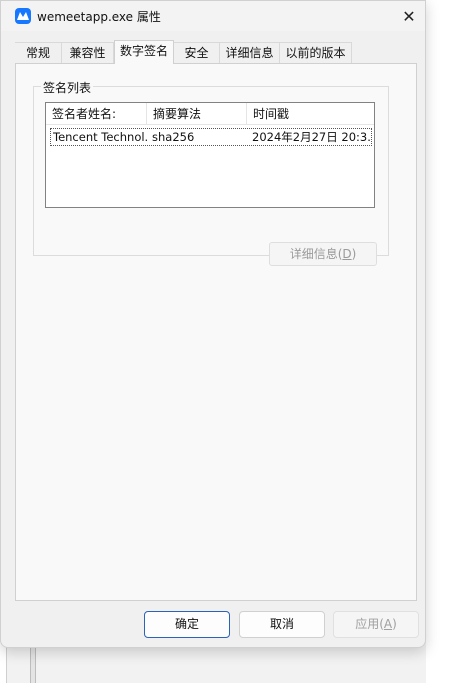 Image resolution: width=458 pixels, height=683 pixels. I want to click on column-header-digest: 摘要算法, so click(197, 114).